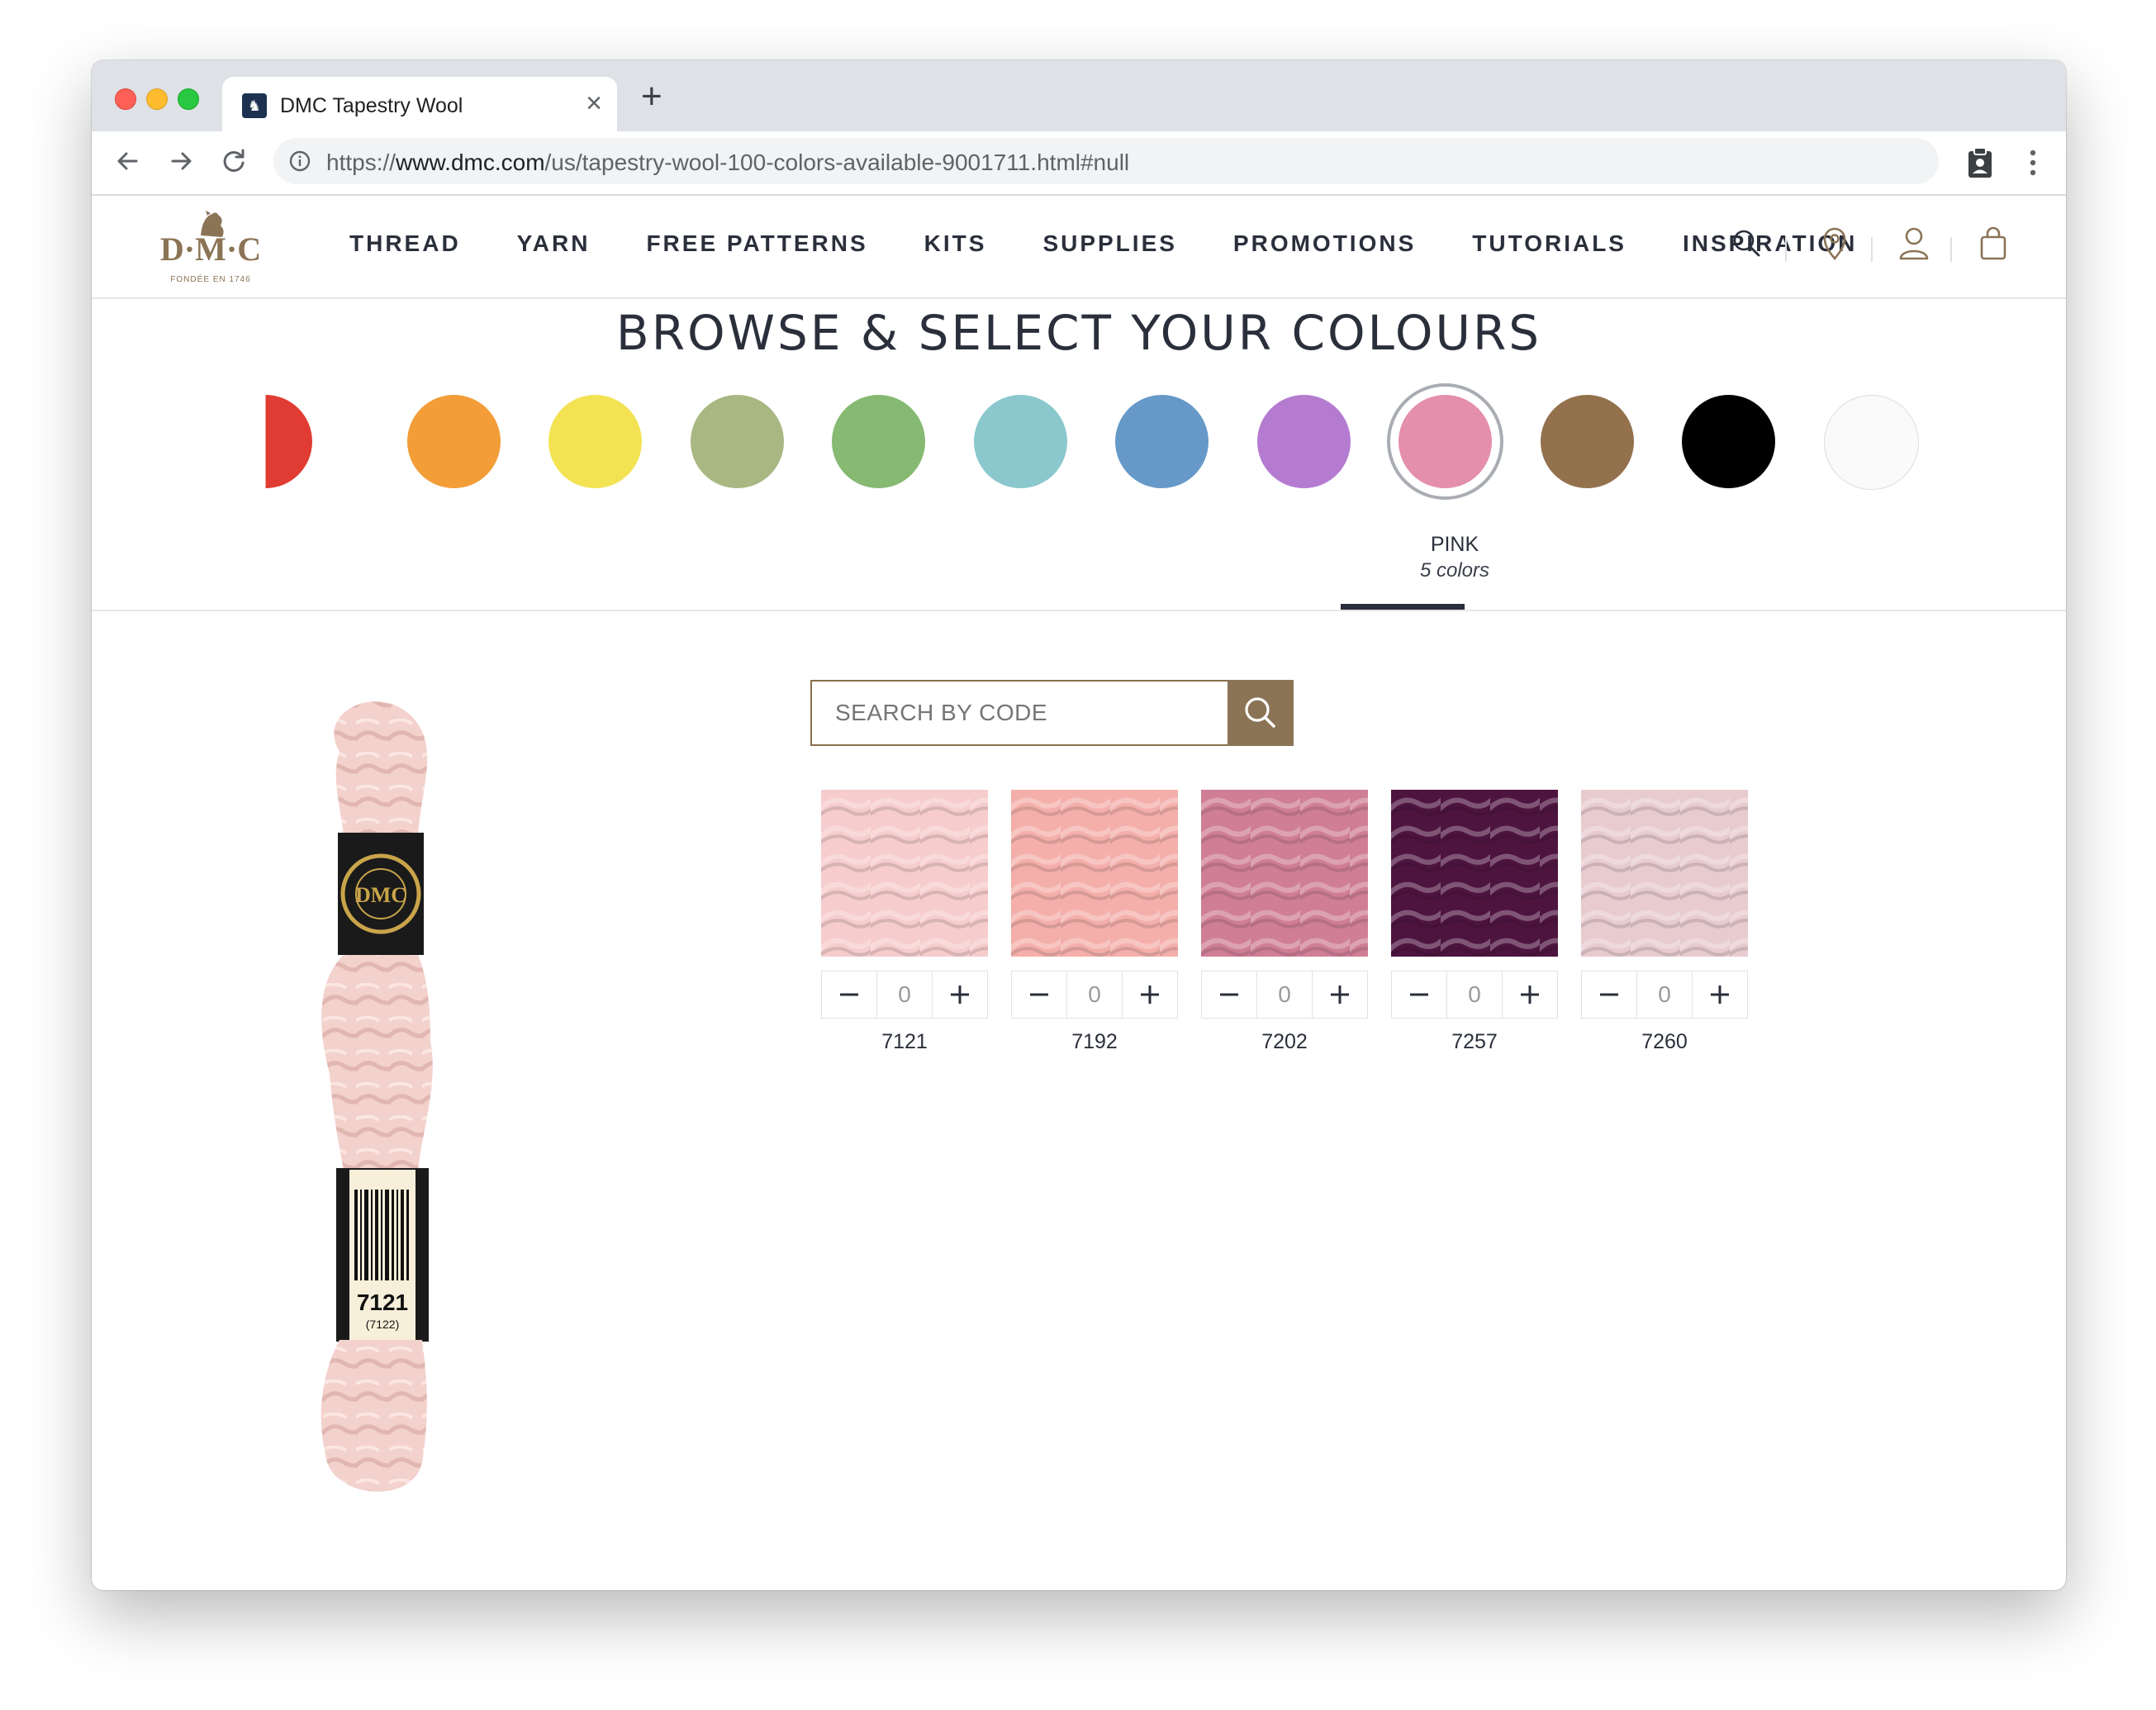 The height and width of the screenshot is (1710, 2156). What do you see at coordinates (181, 161) in the screenshot?
I see `forward-arrow-icon` at bounding box center [181, 161].